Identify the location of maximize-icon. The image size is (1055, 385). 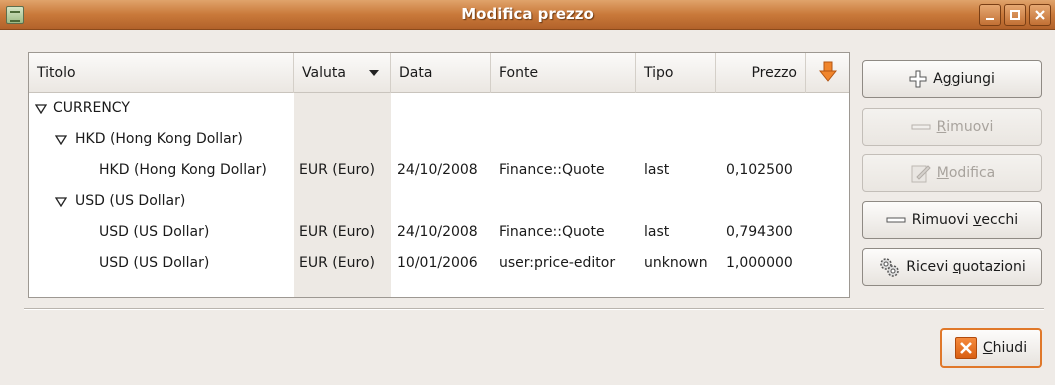
(1015, 15).